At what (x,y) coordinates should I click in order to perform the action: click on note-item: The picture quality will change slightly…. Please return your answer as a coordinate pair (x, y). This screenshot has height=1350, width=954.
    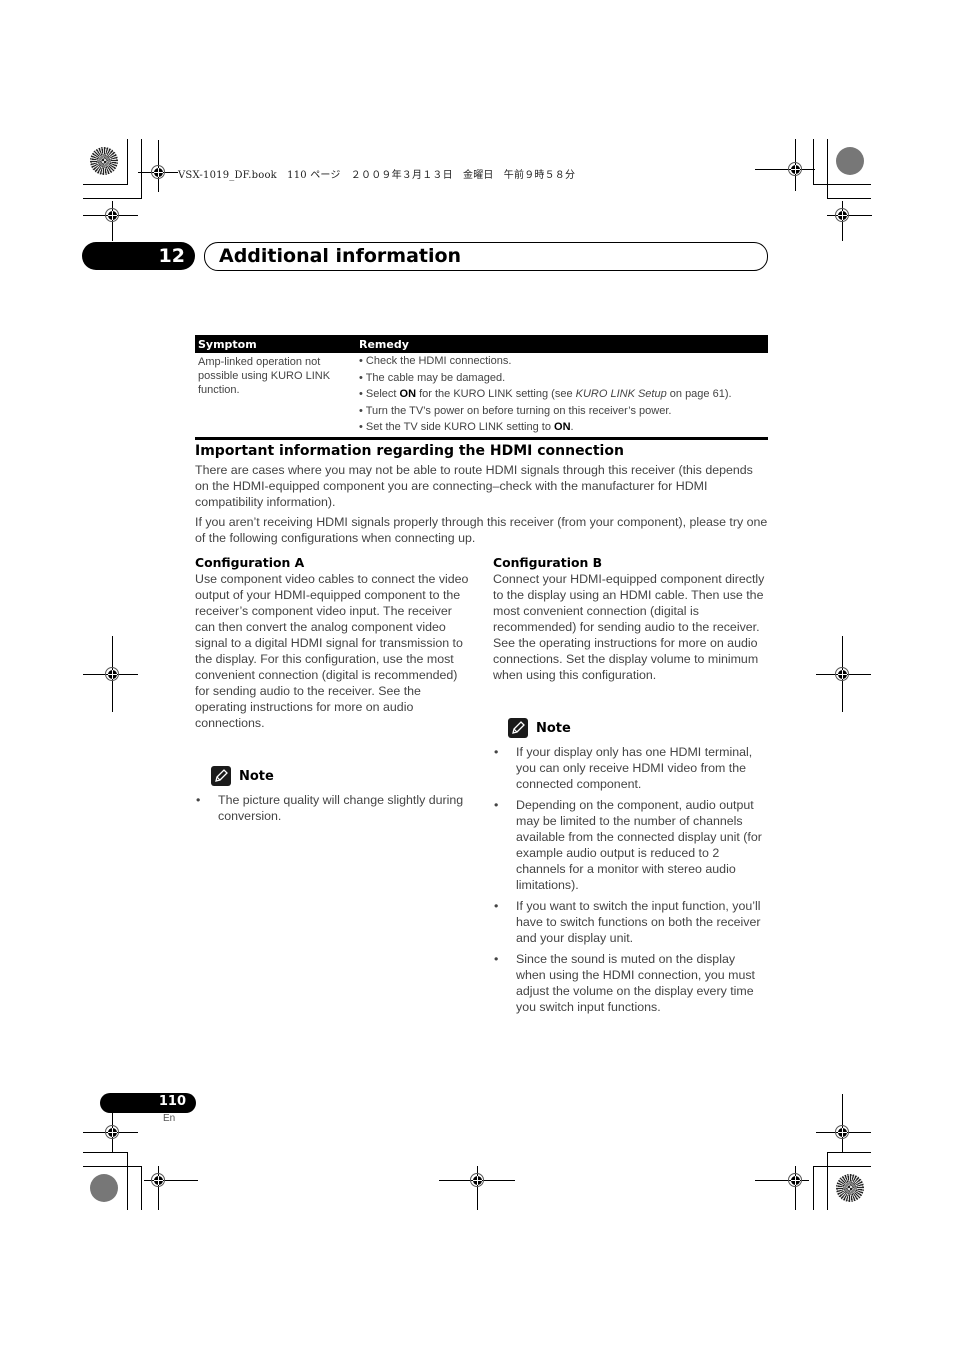
    Looking at the image, I should click on (332, 808).